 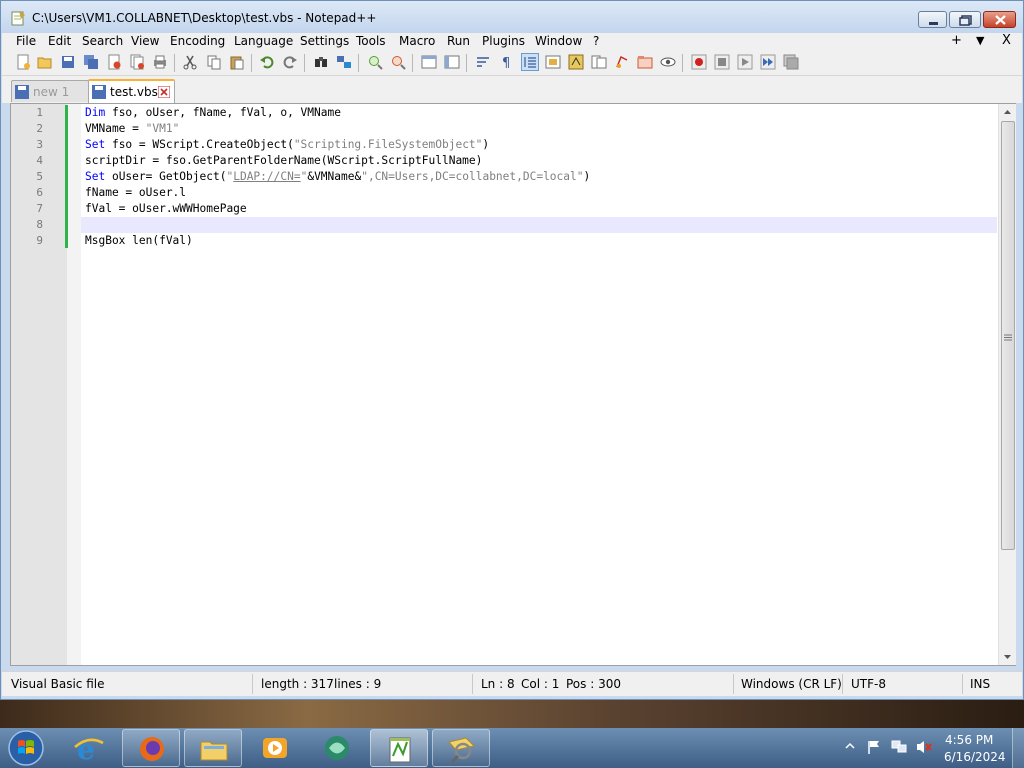 I want to click on redo-icon, so click(x=290, y=62).